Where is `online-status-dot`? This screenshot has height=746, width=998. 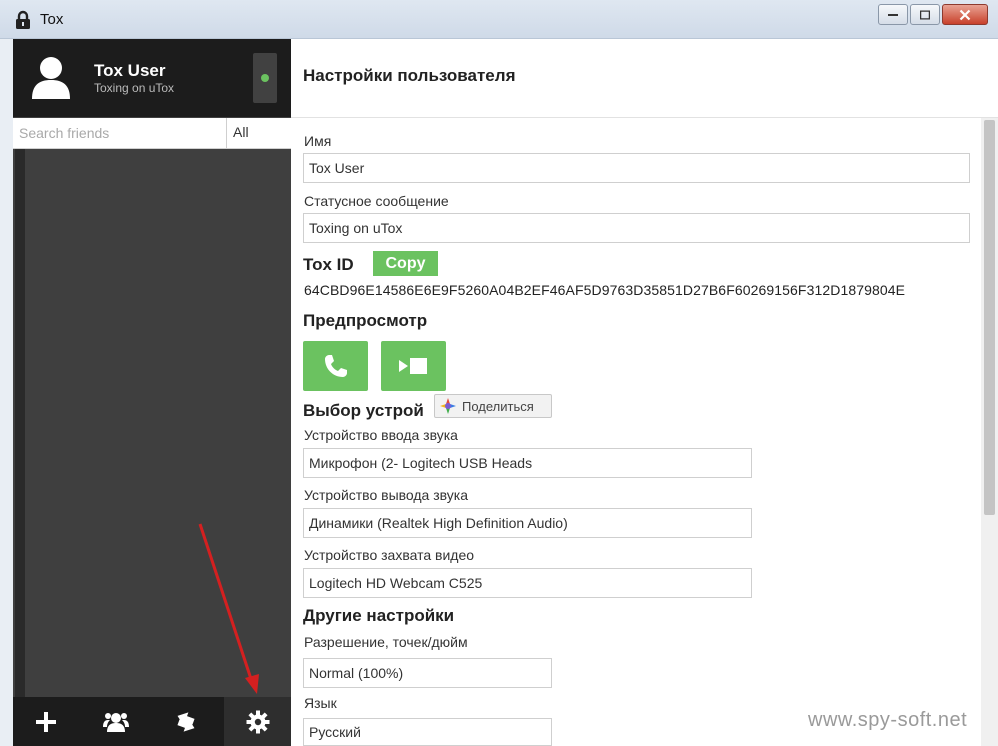 online-status-dot is located at coordinates (265, 78).